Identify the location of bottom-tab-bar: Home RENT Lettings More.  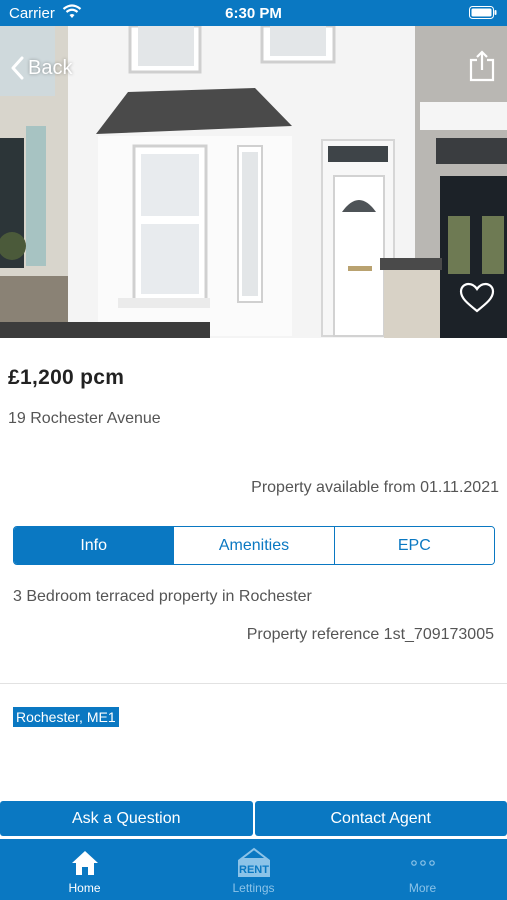
(253, 869).